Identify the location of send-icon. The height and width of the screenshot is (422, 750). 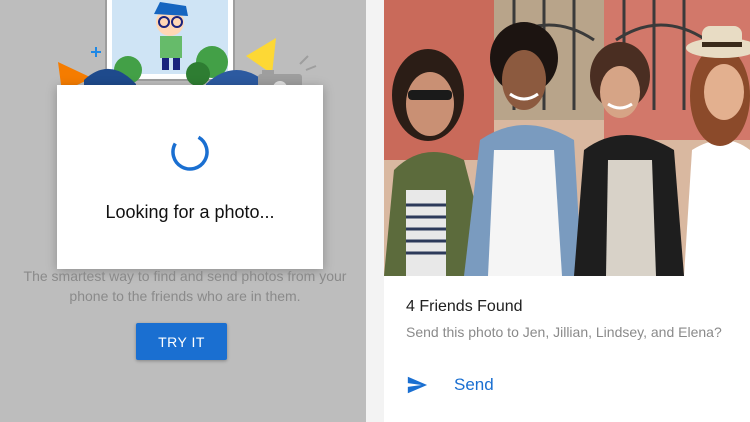
(417, 385).